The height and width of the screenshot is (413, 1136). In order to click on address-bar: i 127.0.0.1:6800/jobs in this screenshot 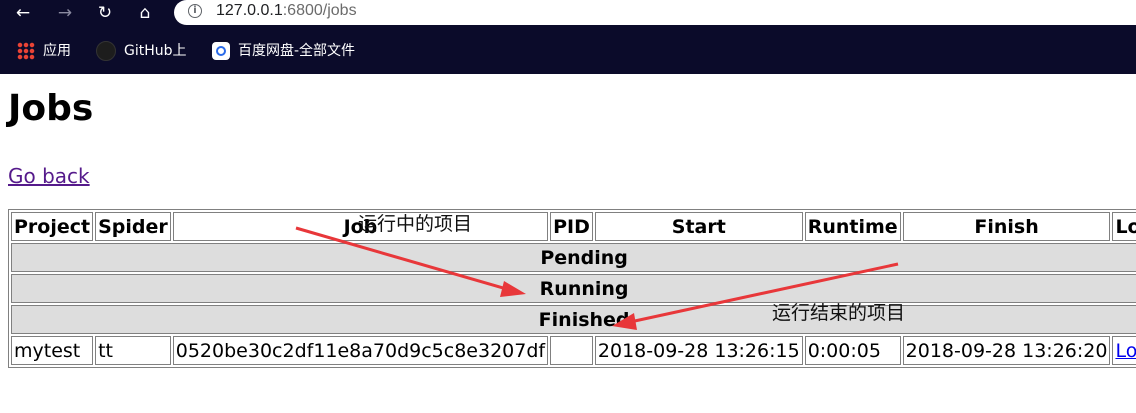, I will do `click(655, 12)`.